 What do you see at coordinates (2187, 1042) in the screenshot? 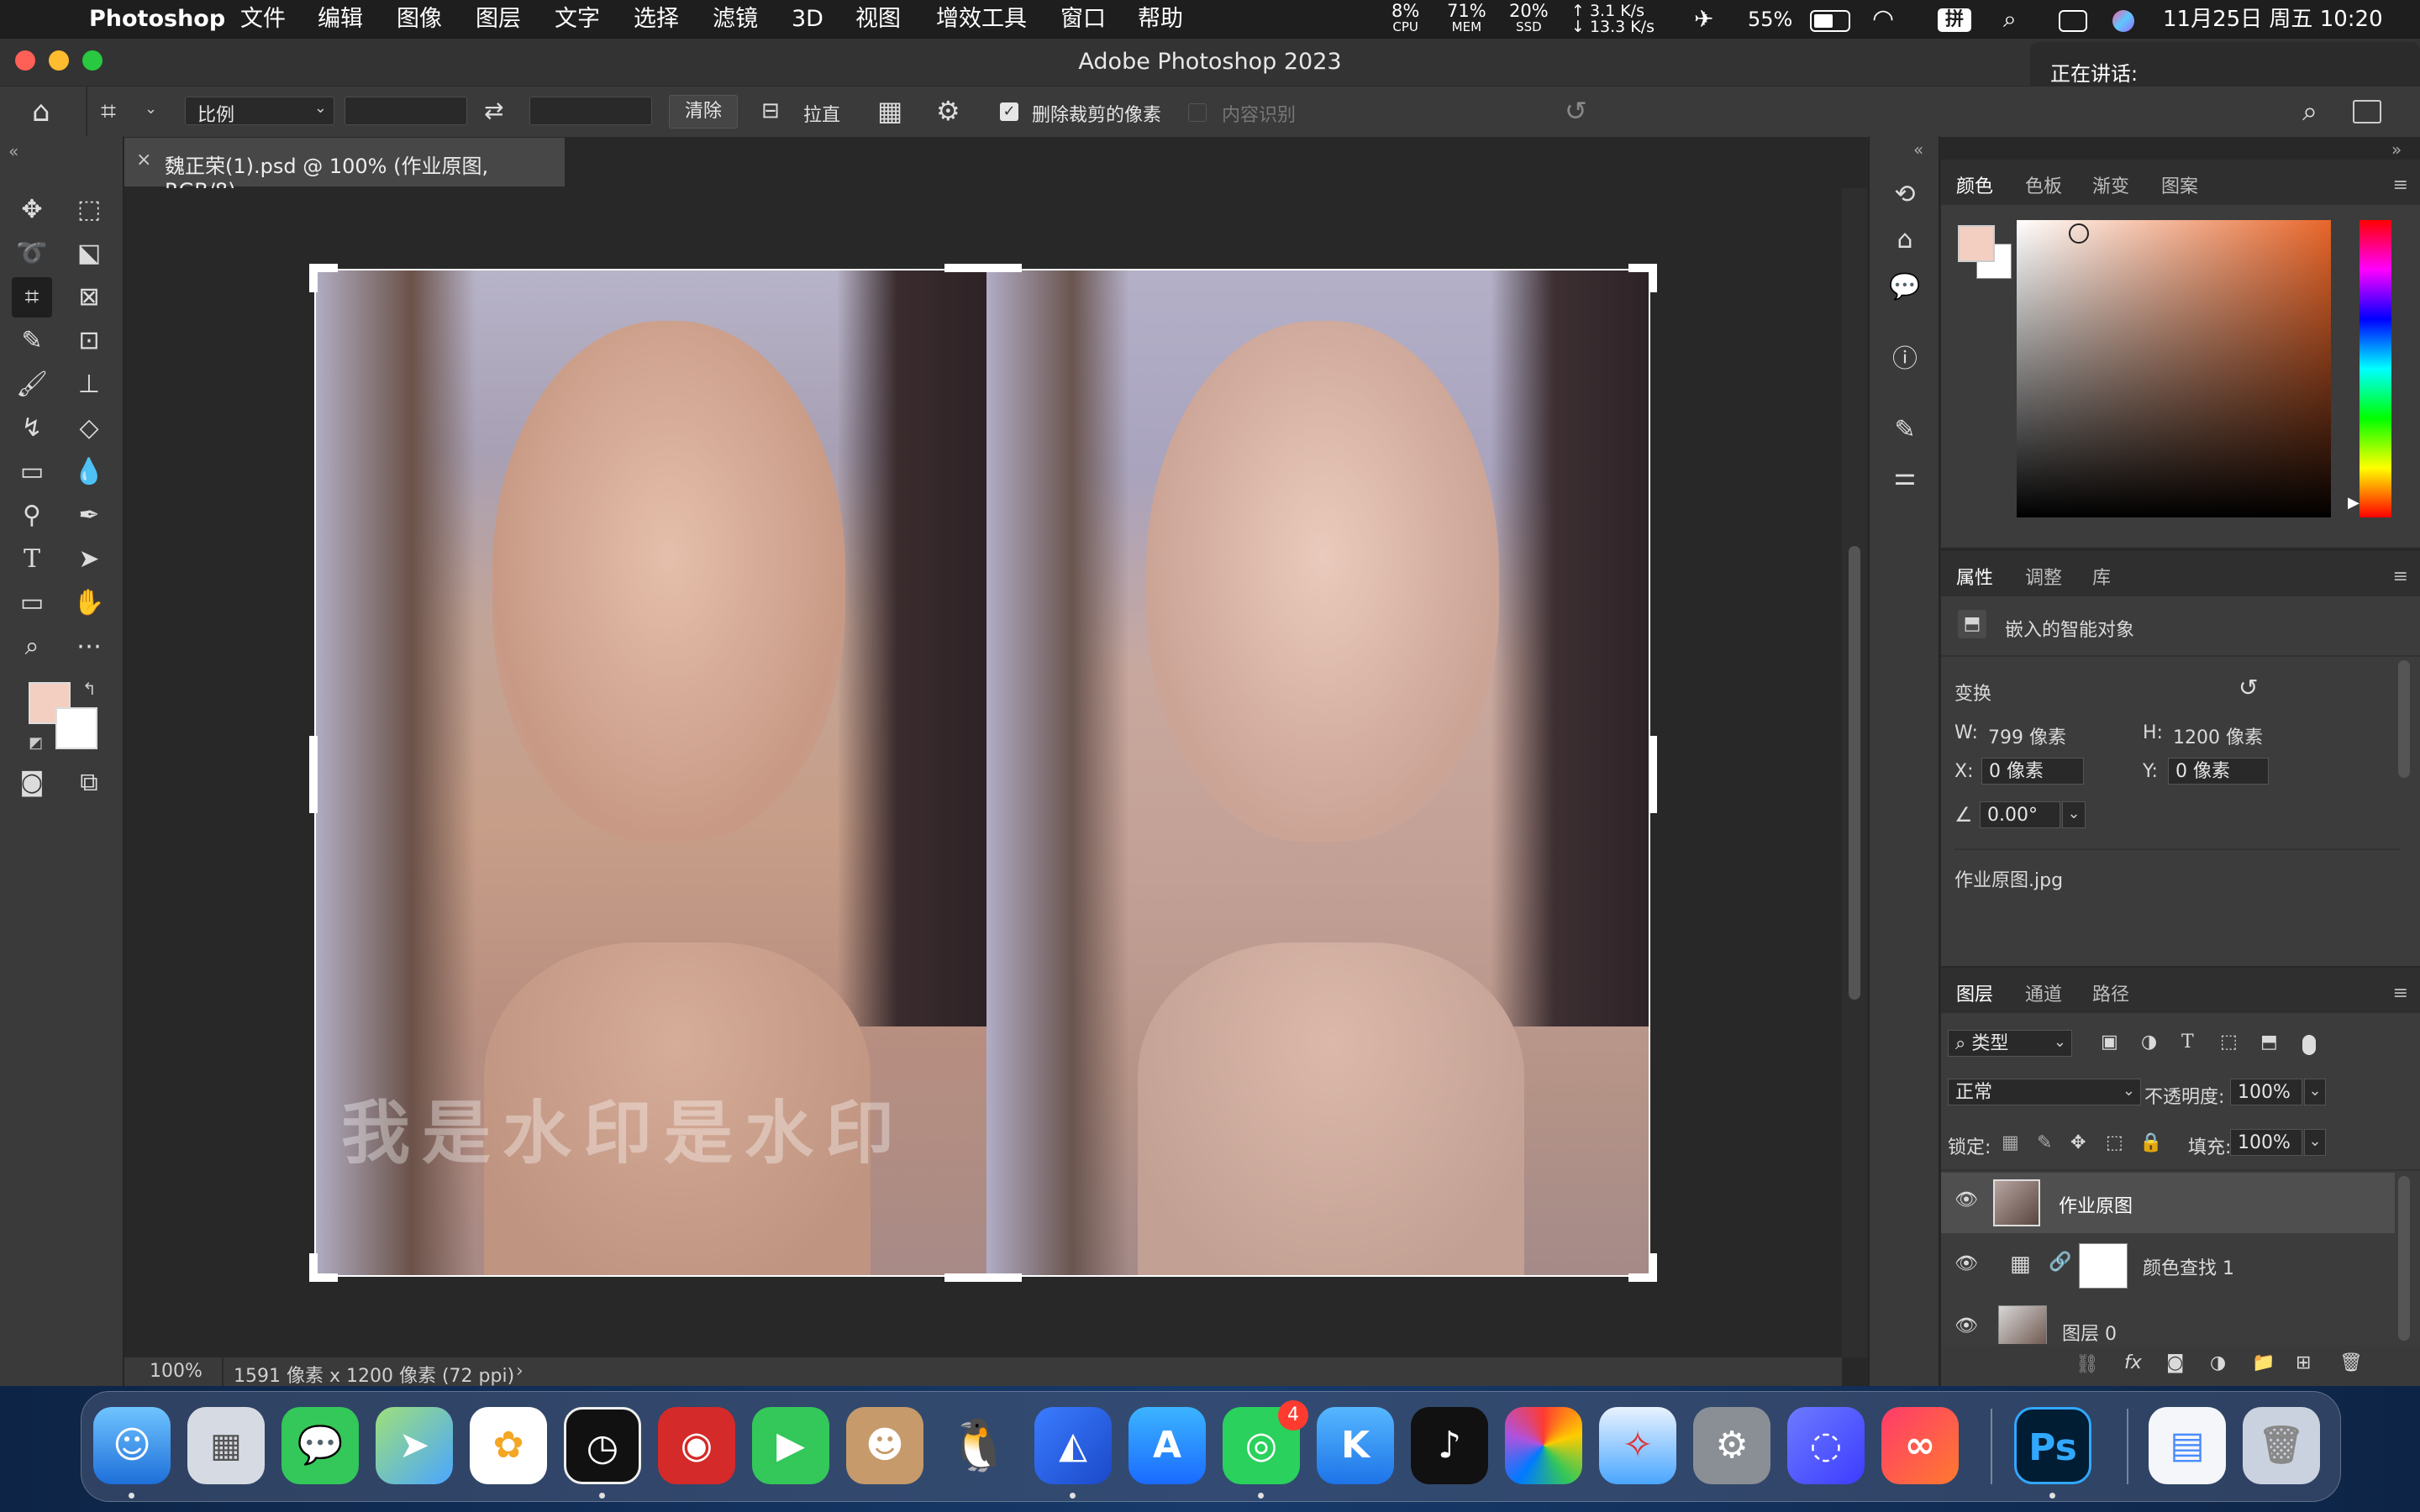
I see `filter-type-icon: T` at bounding box center [2187, 1042].